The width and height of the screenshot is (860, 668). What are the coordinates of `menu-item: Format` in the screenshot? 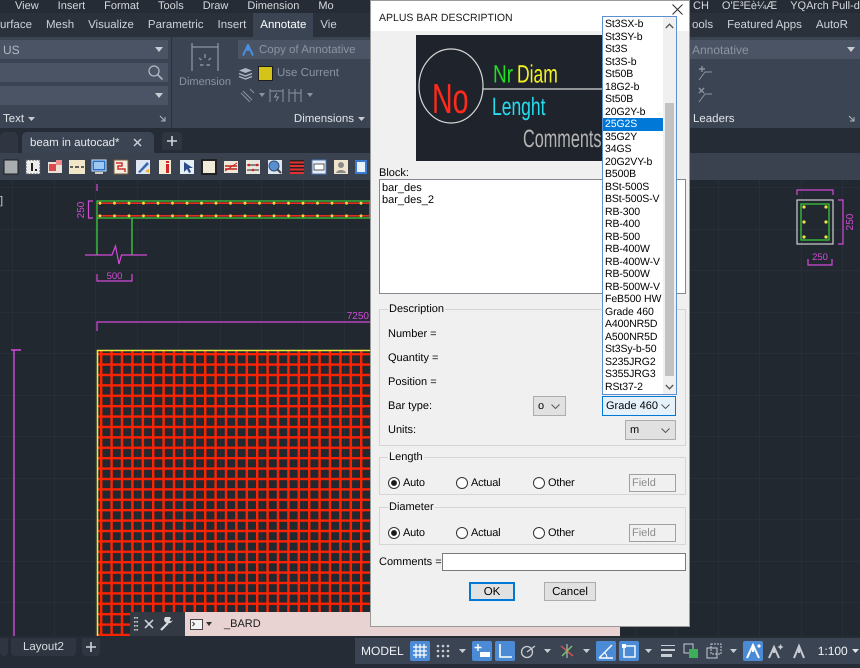 It's located at (122, 6).